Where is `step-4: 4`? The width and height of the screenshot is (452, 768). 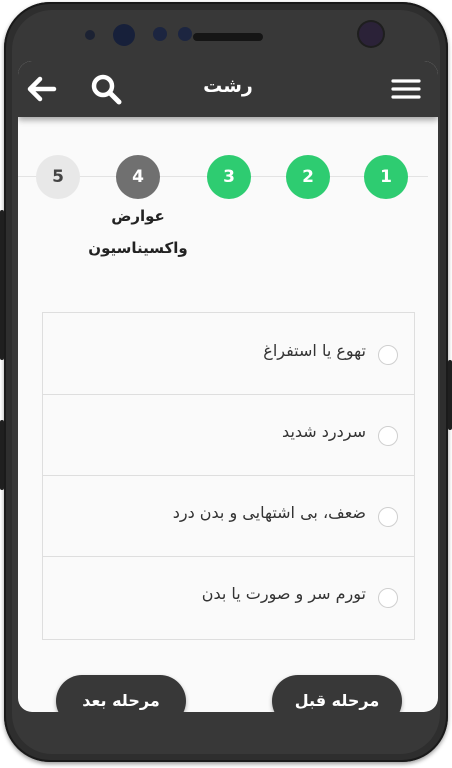 step-4: 4 is located at coordinates (138, 177).